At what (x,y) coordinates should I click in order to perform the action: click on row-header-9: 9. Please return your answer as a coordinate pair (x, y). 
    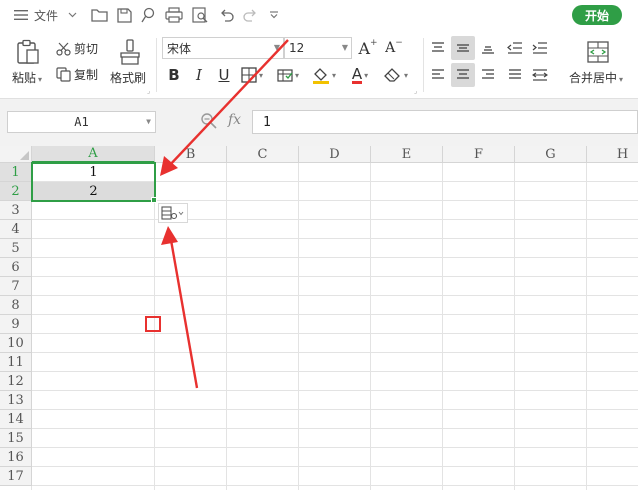
    Looking at the image, I should click on (16, 324).